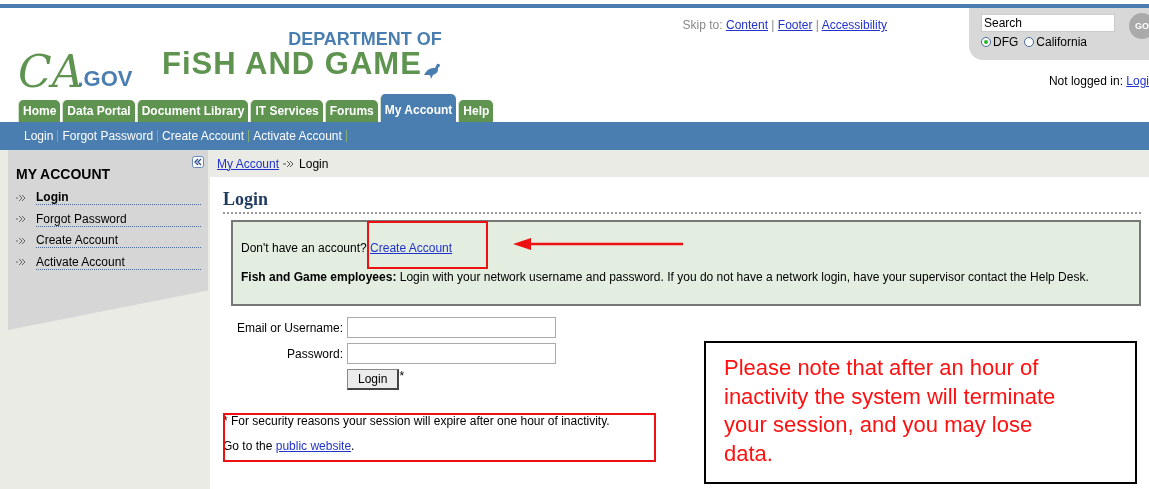  I want to click on department-label: DEPARTMENT OF, so click(365, 39).